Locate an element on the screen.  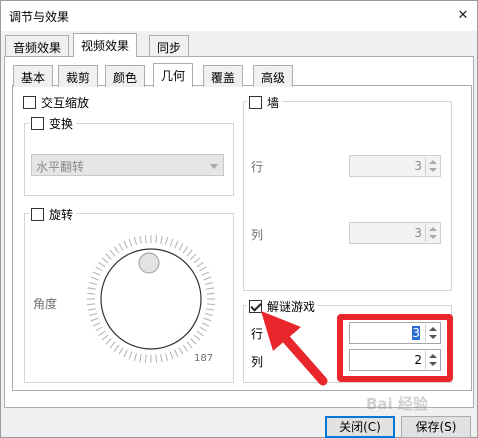
angle-label: 角度 is located at coordinates (45, 304).